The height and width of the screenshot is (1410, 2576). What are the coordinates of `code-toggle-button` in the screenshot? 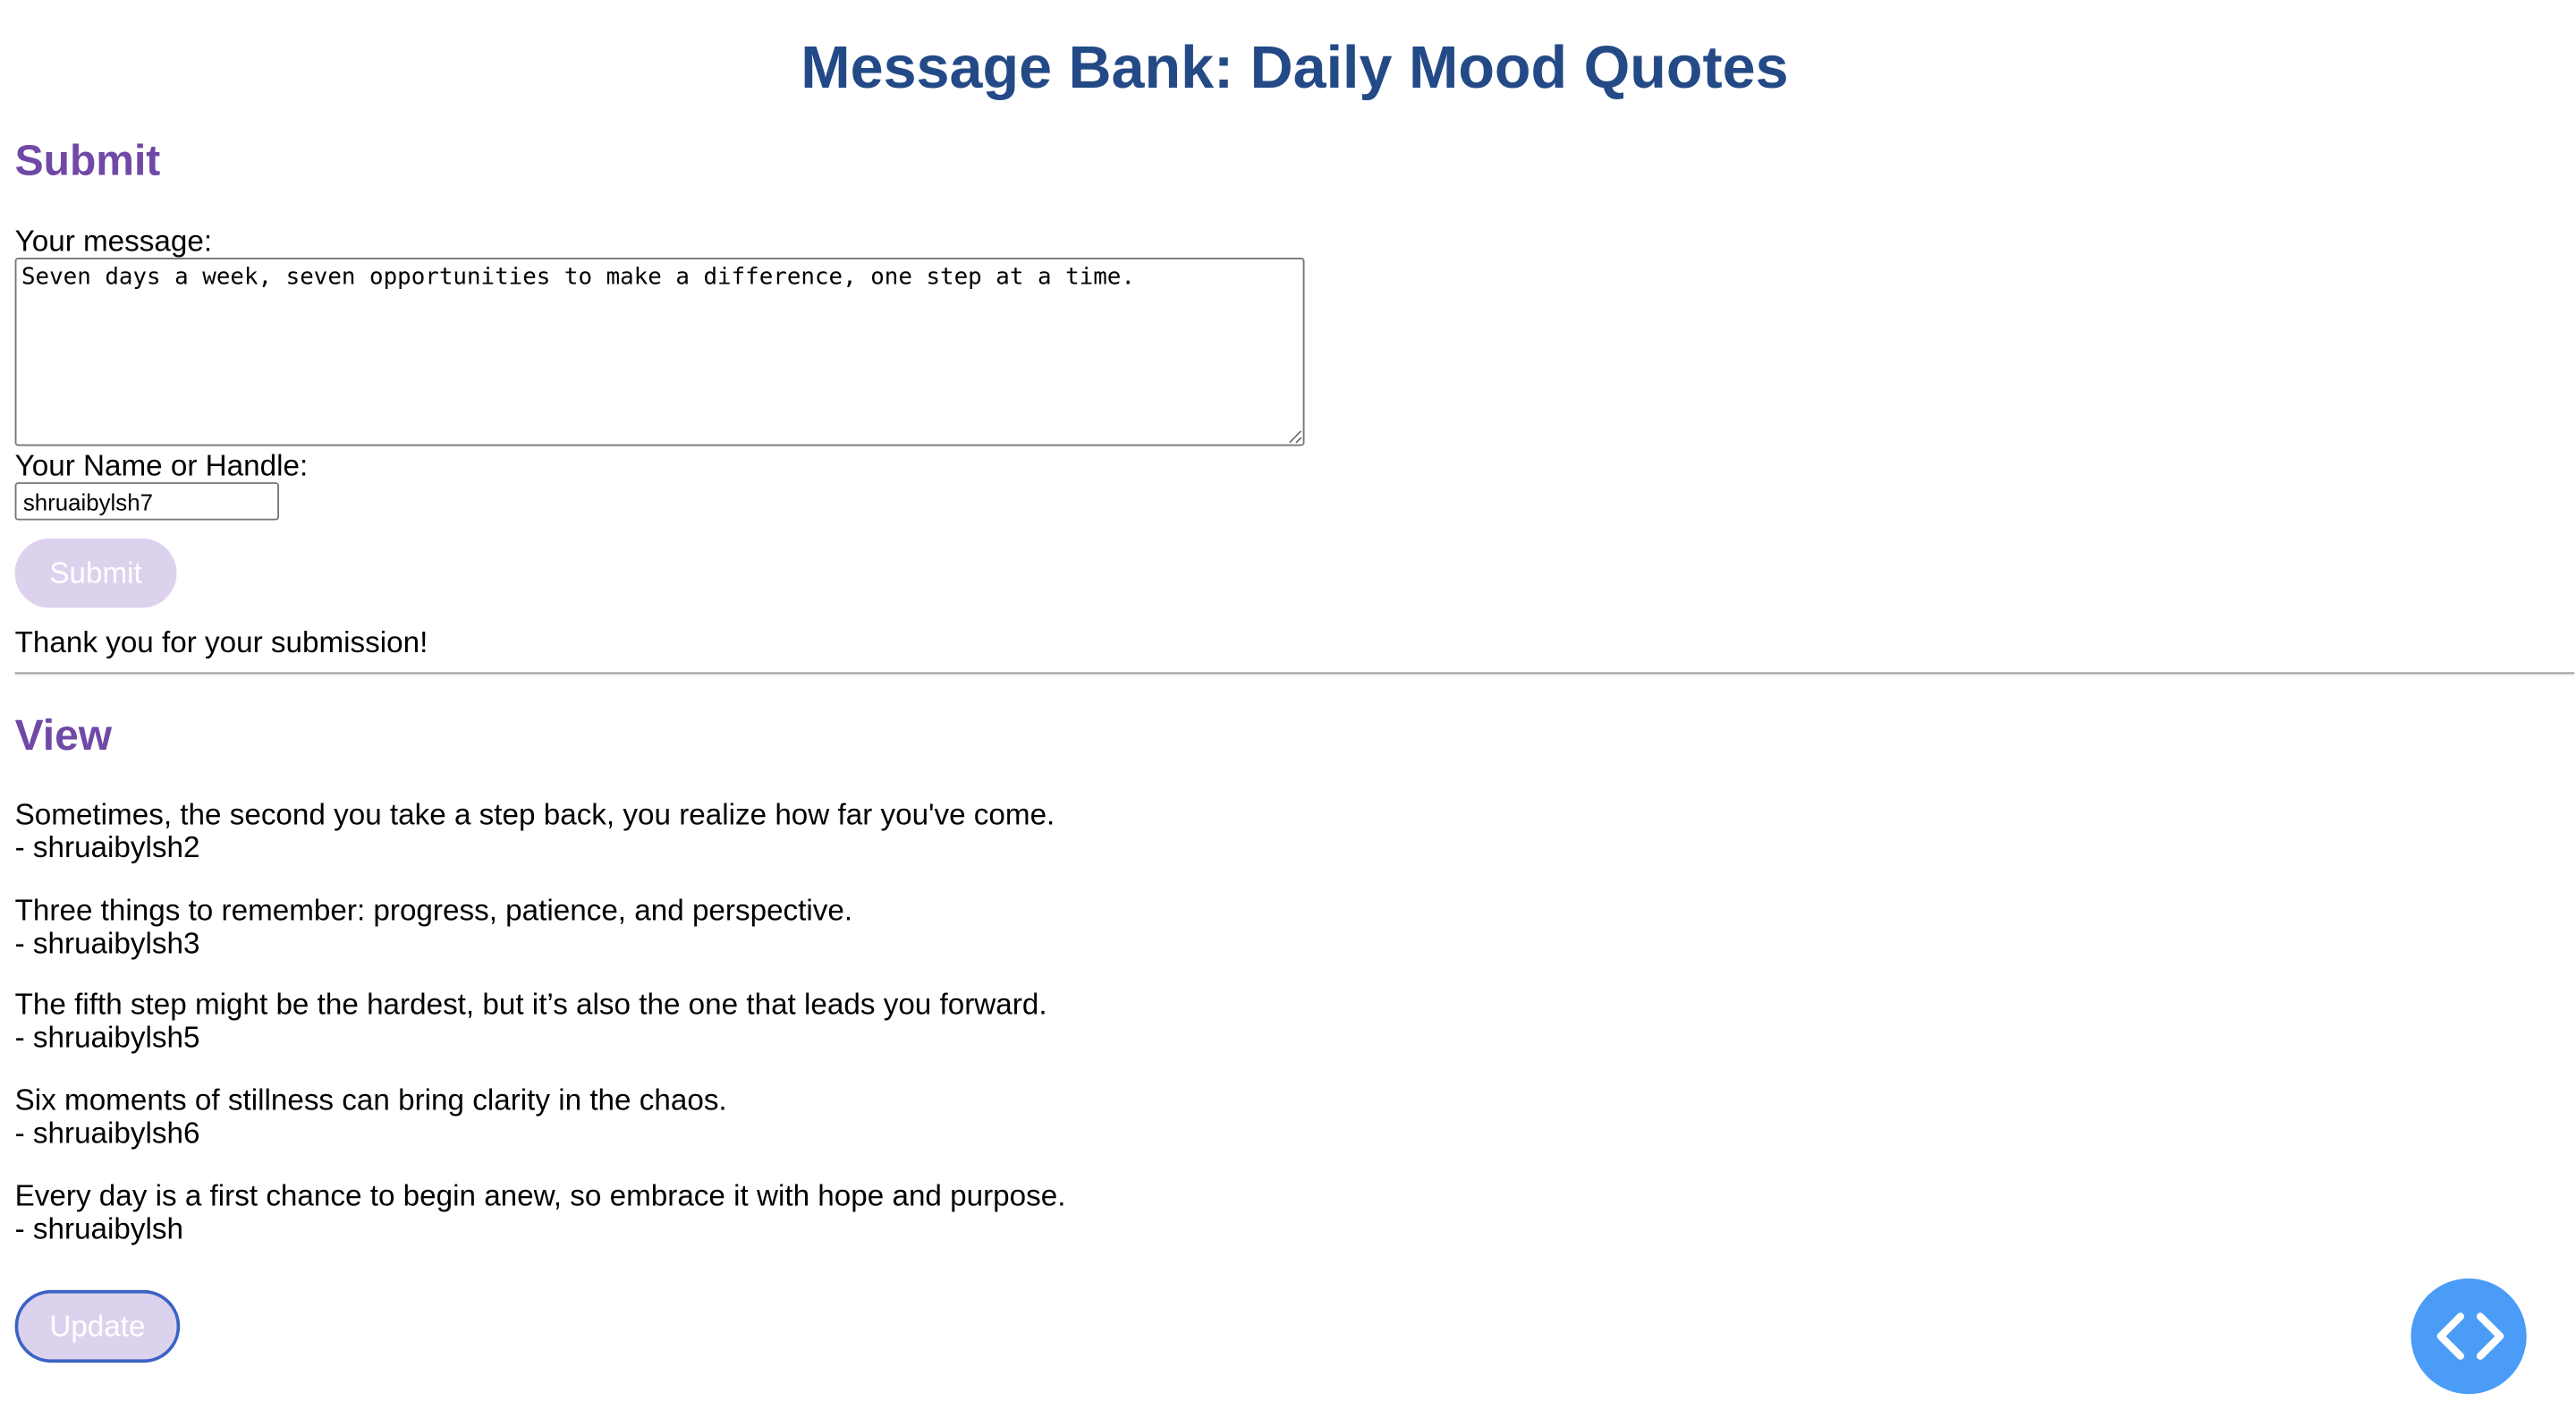 It's located at (2469, 1336).